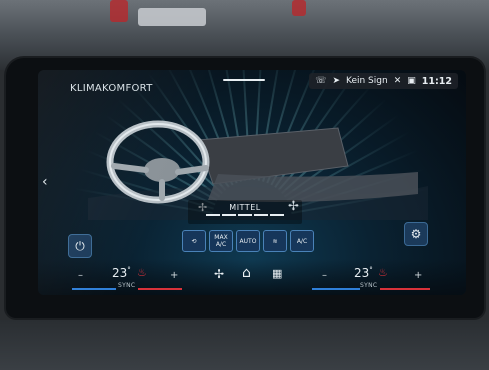 This screenshot has height=370, width=489. What do you see at coordinates (194, 241) in the screenshot?
I see `recirculation-button: ⟲` at bounding box center [194, 241].